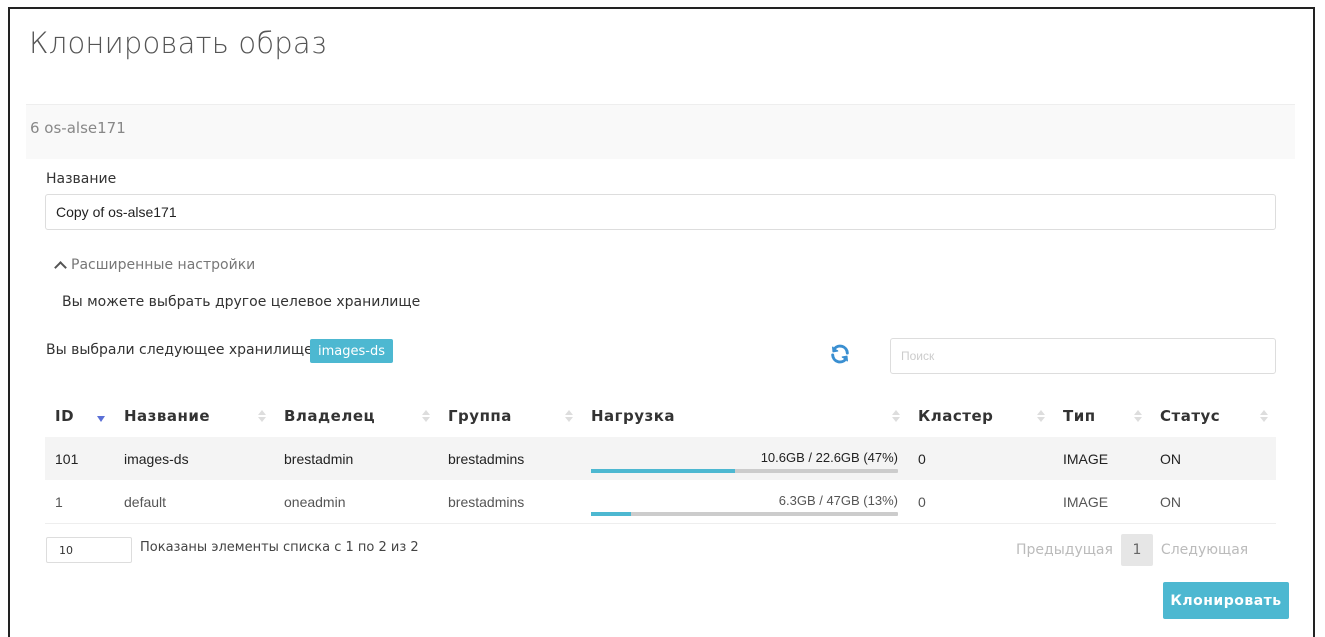  What do you see at coordinates (1213, 416) in the screenshot?
I see `column-header-status: Статус` at bounding box center [1213, 416].